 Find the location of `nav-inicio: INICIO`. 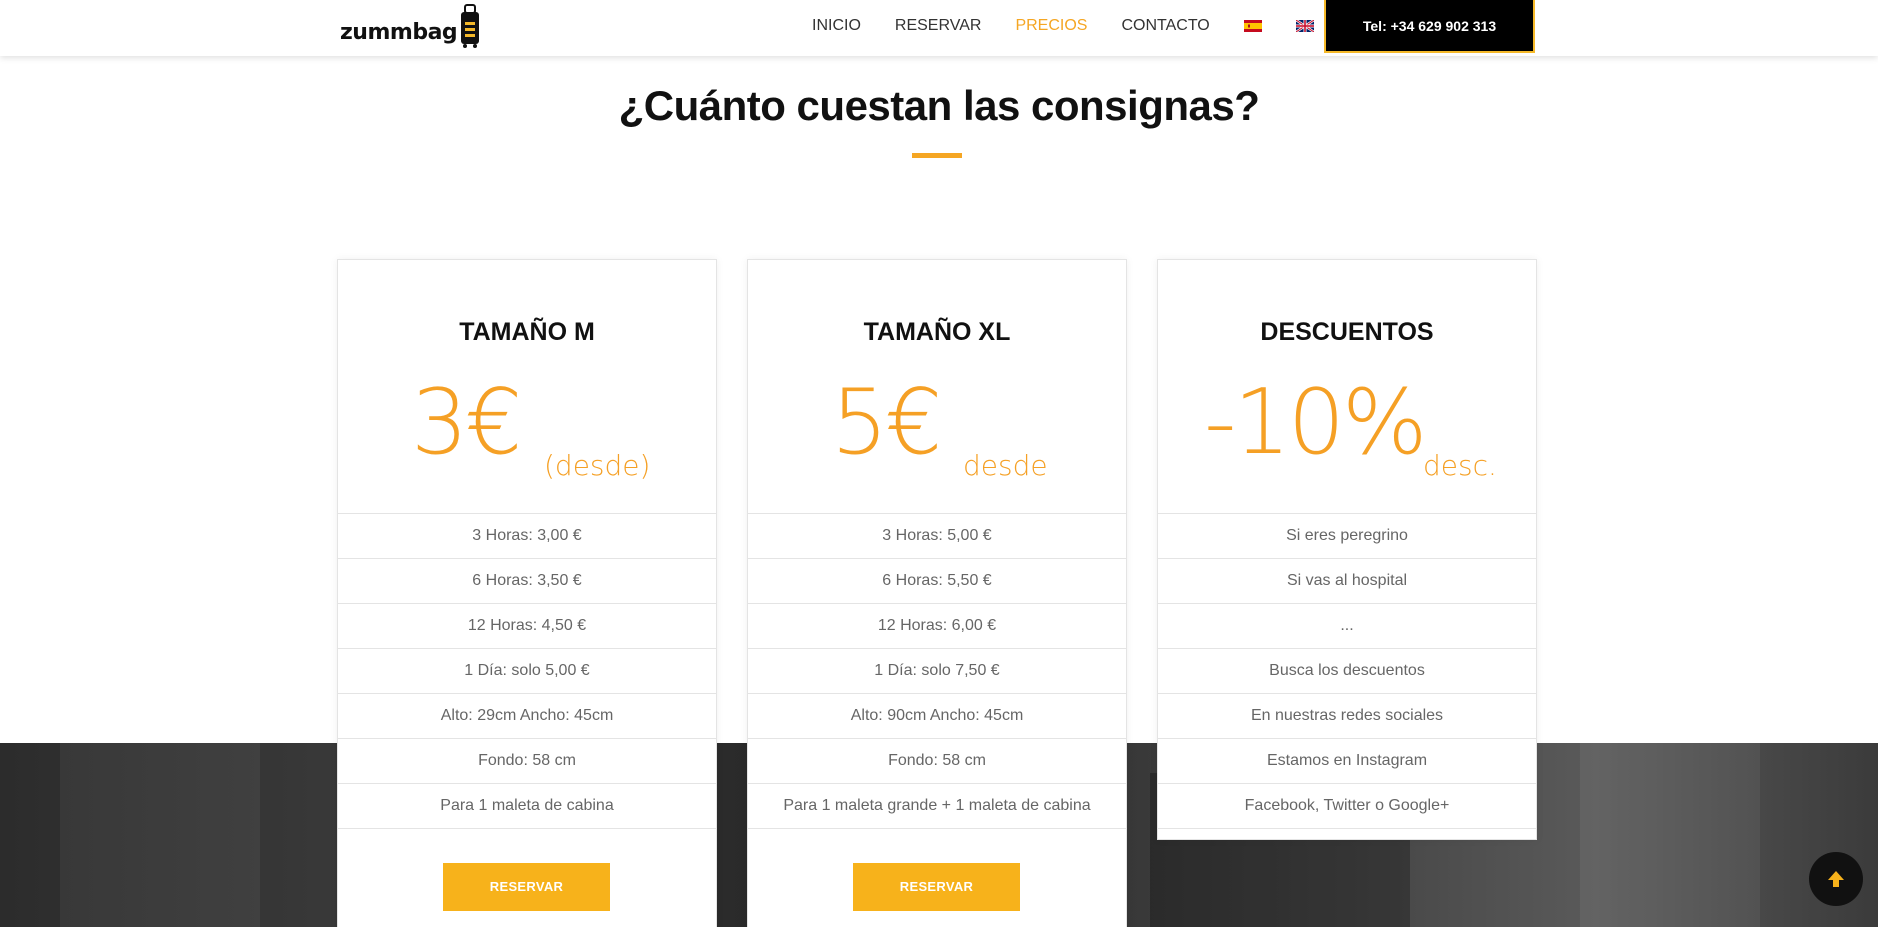

nav-inicio: INICIO is located at coordinates (836, 26).